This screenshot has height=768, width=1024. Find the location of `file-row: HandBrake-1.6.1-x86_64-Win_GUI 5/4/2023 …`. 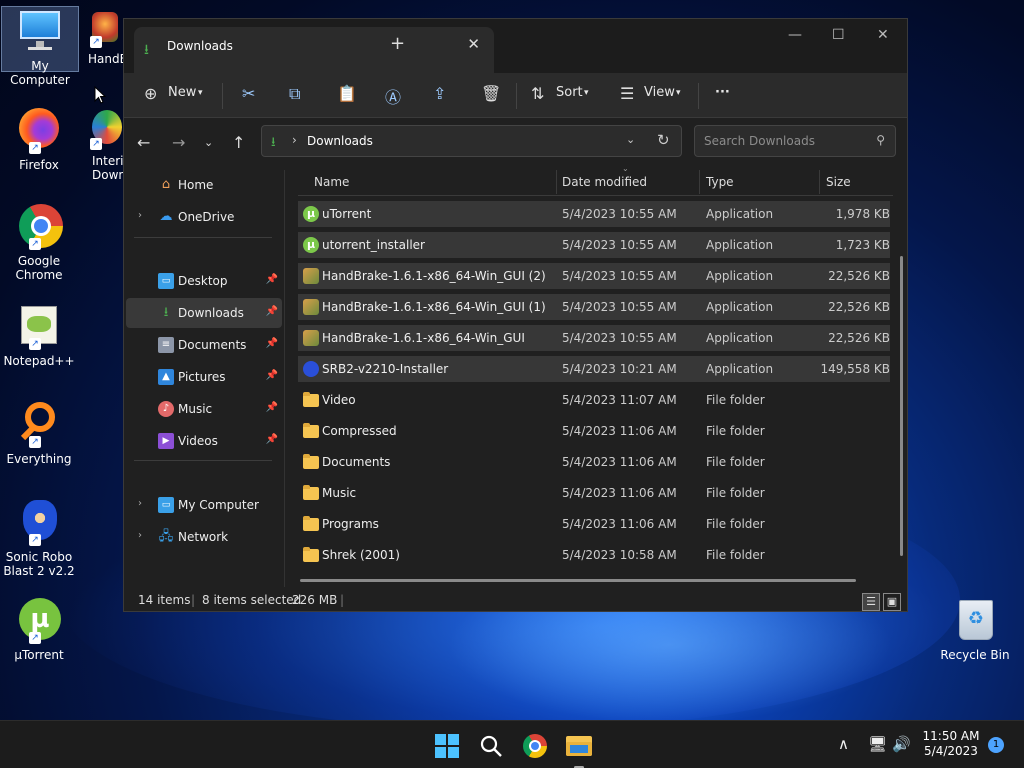

file-row: HandBrake-1.6.1-x86_64-Win_GUI 5/4/2023 … is located at coordinates (594, 338).